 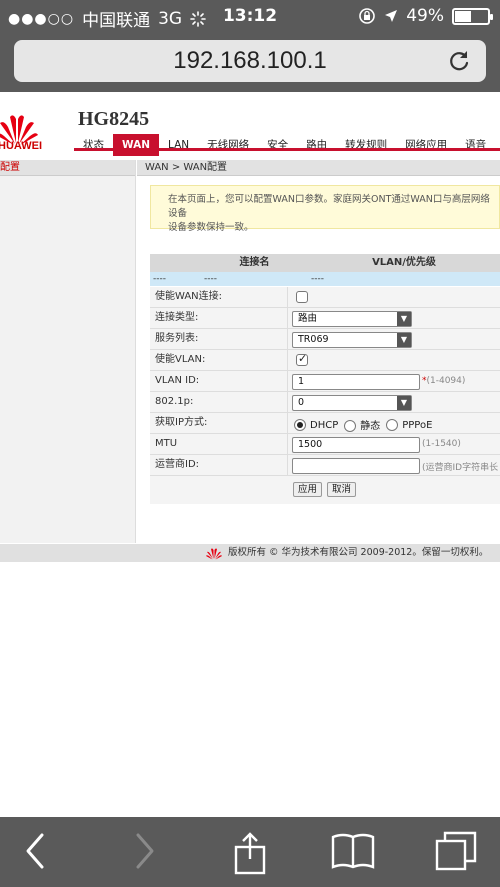 What do you see at coordinates (325, 263) in the screenshot?
I see `table-header: 连接名 VLAN/优先级` at bounding box center [325, 263].